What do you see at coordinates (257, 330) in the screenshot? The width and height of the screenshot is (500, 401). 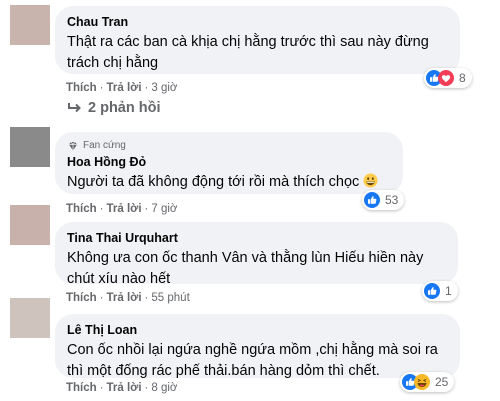 I see `comment-author: Lê Thị Loan` at bounding box center [257, 330].